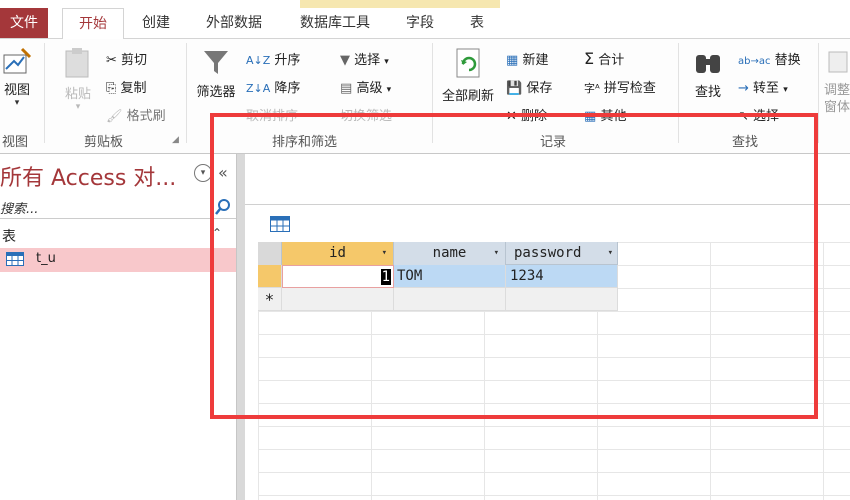 The height and width of the screenshot is (500, 850). What do you see at coordinates (389, 90) in the screenshot?
I see `advanced-dropdown-icon: ▾` at bounding box center [389, 90].